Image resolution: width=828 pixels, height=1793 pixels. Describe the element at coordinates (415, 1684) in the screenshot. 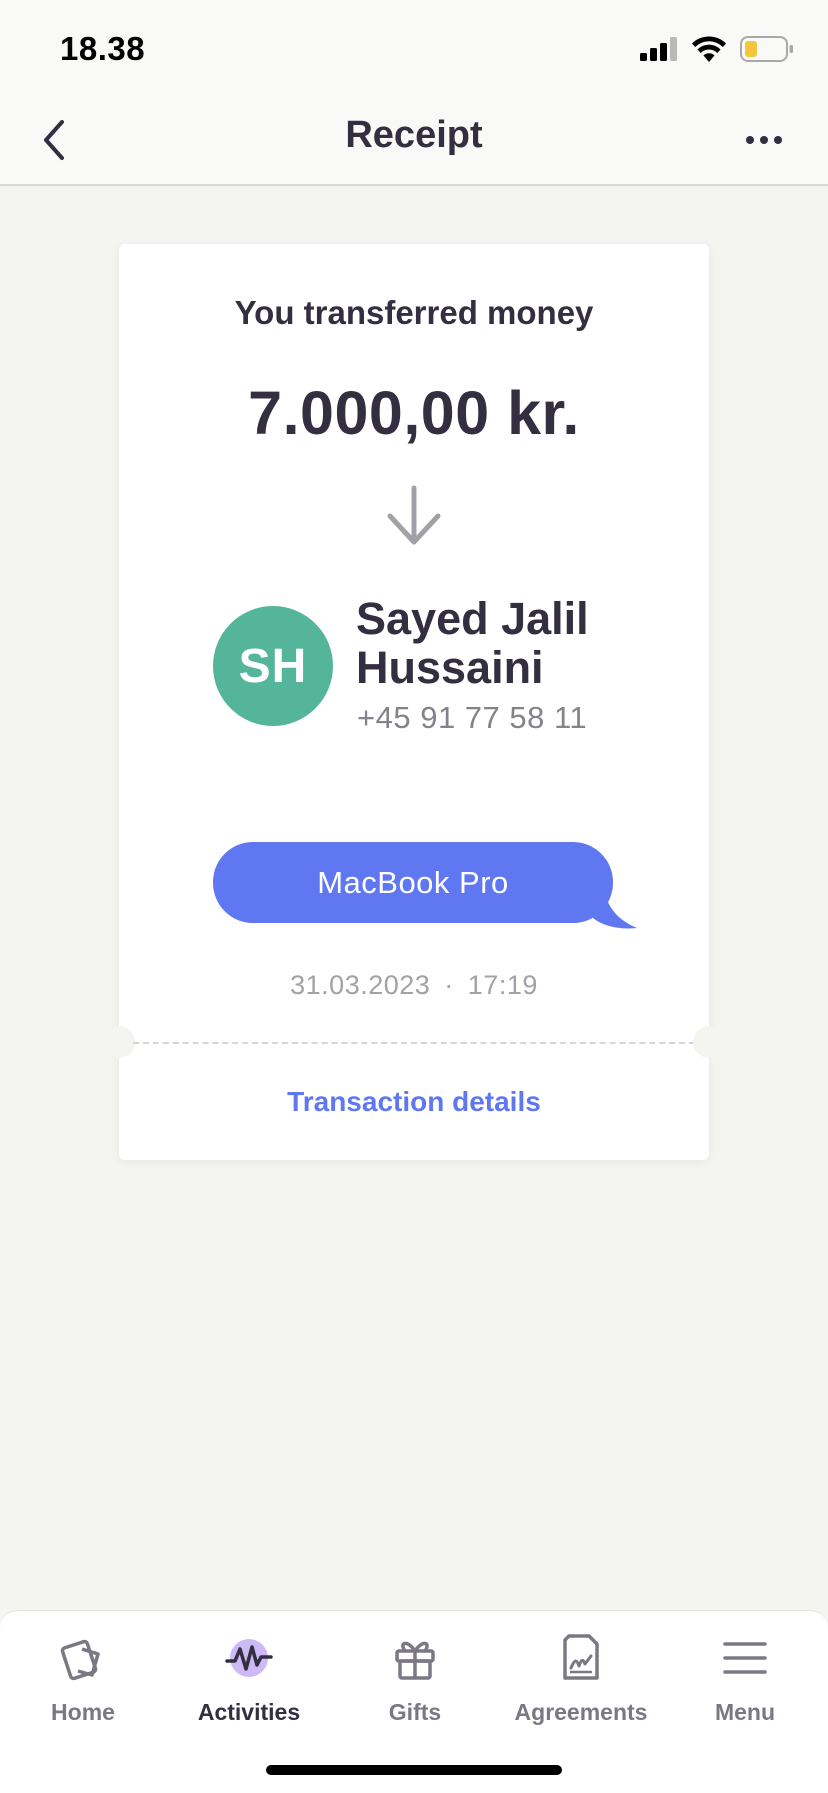

I see `tab-gifts: Gifts` at that location.